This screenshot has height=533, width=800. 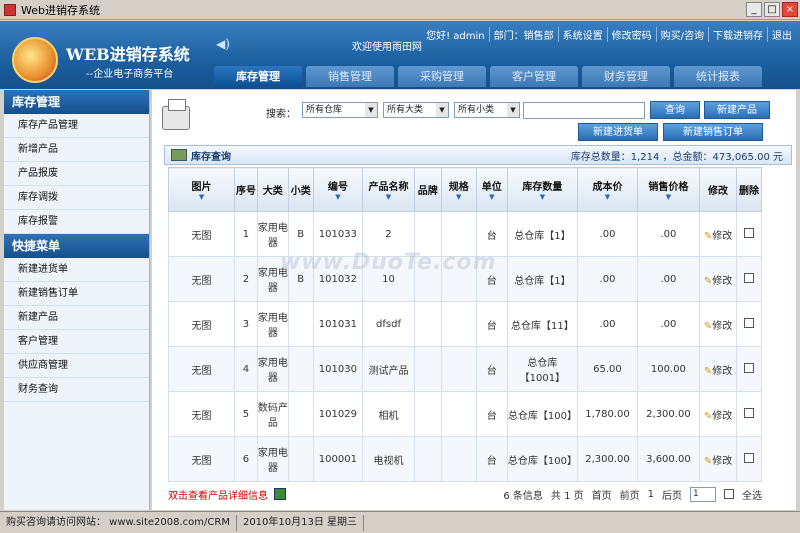 I want to click on search-input, so click(x=584, y=110).